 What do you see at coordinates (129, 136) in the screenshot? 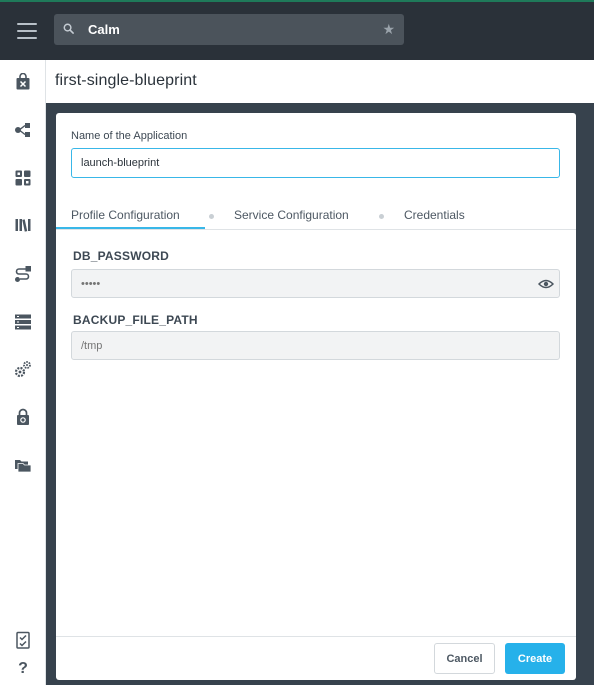
I see `app-name-label: Name of the Application` at bounding box center [129, 136].